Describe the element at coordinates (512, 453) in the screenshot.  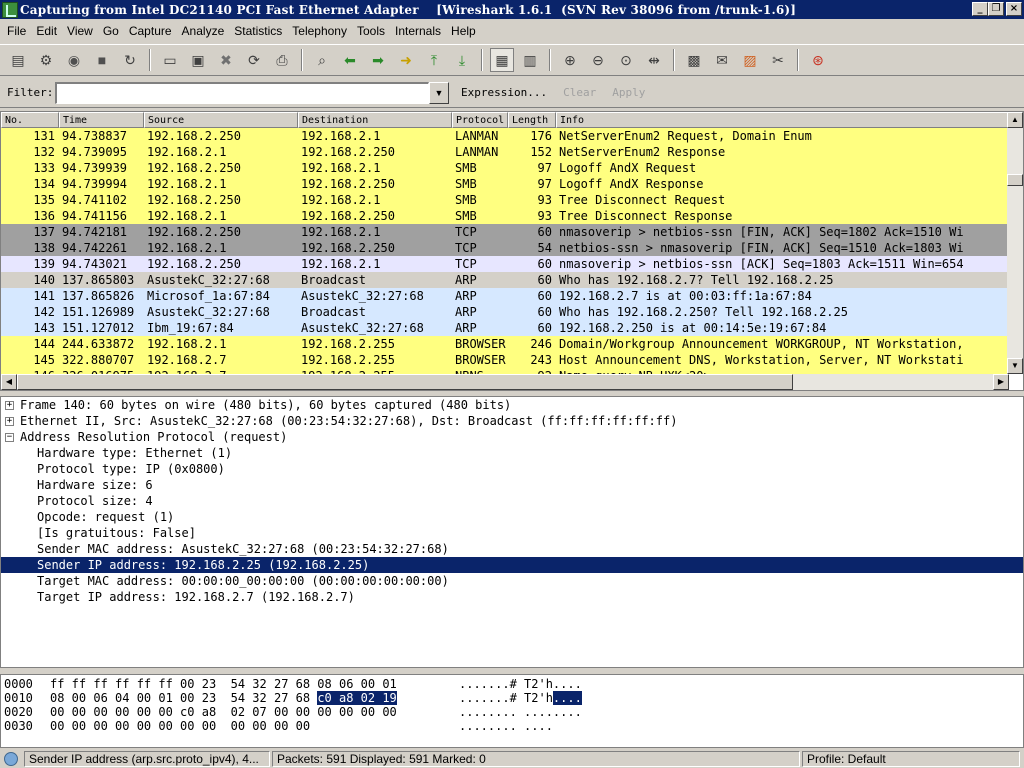
I see `detail-field: Hardware type: Ethernet (1)` at that location.